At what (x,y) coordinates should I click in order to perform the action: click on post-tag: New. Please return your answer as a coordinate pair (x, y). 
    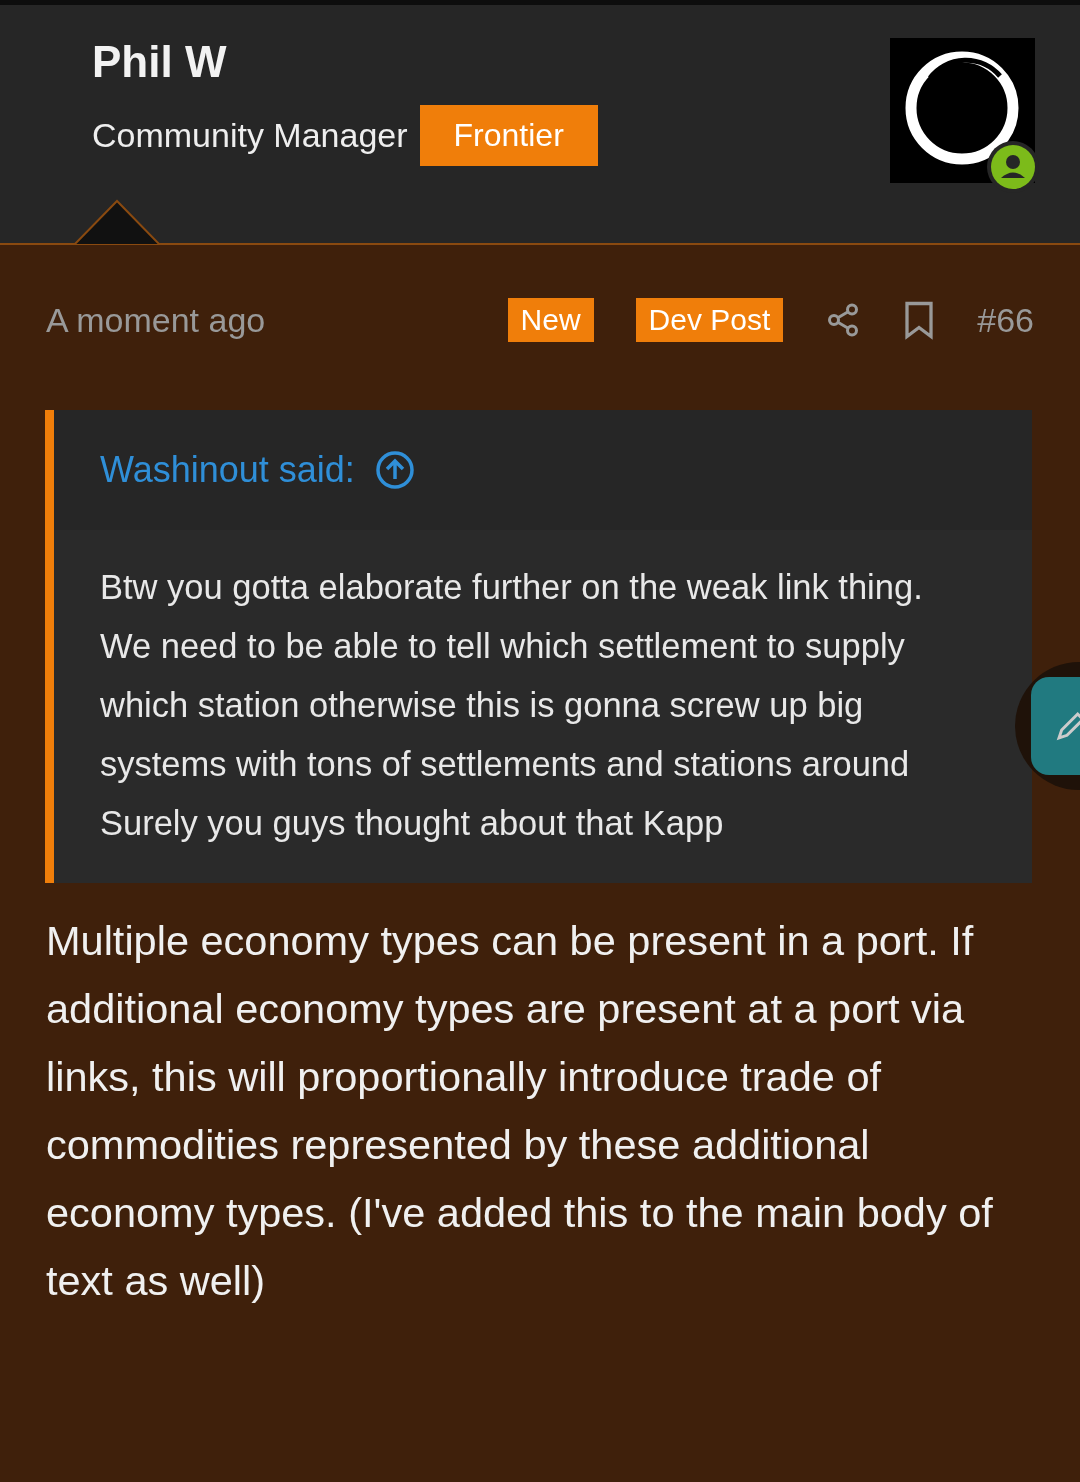
    Looking at the image, I should click on (550, 320).